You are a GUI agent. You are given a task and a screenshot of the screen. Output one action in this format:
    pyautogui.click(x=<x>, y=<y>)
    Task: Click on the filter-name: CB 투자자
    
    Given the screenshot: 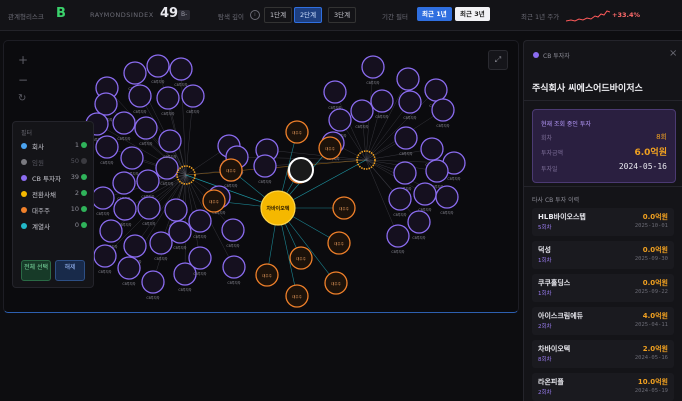 What is the action you would take?
    pyautogui.click(x=47, y=179)
    